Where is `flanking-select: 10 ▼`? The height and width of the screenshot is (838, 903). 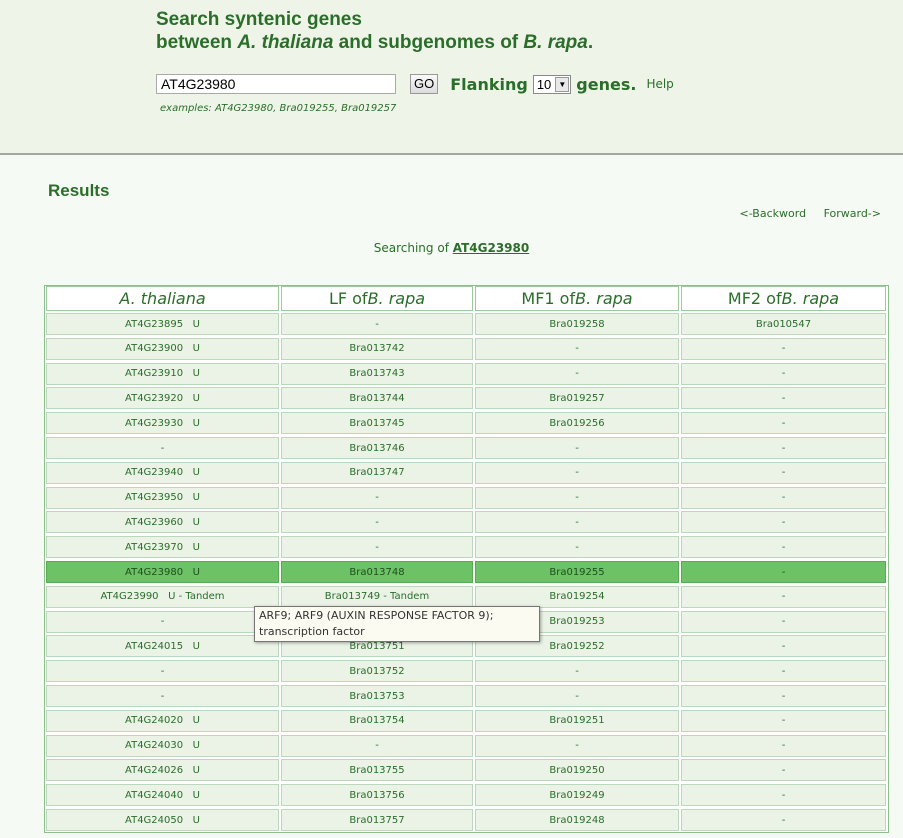 flanking-select: 10 ▼ is located at coordinates (552, 84).